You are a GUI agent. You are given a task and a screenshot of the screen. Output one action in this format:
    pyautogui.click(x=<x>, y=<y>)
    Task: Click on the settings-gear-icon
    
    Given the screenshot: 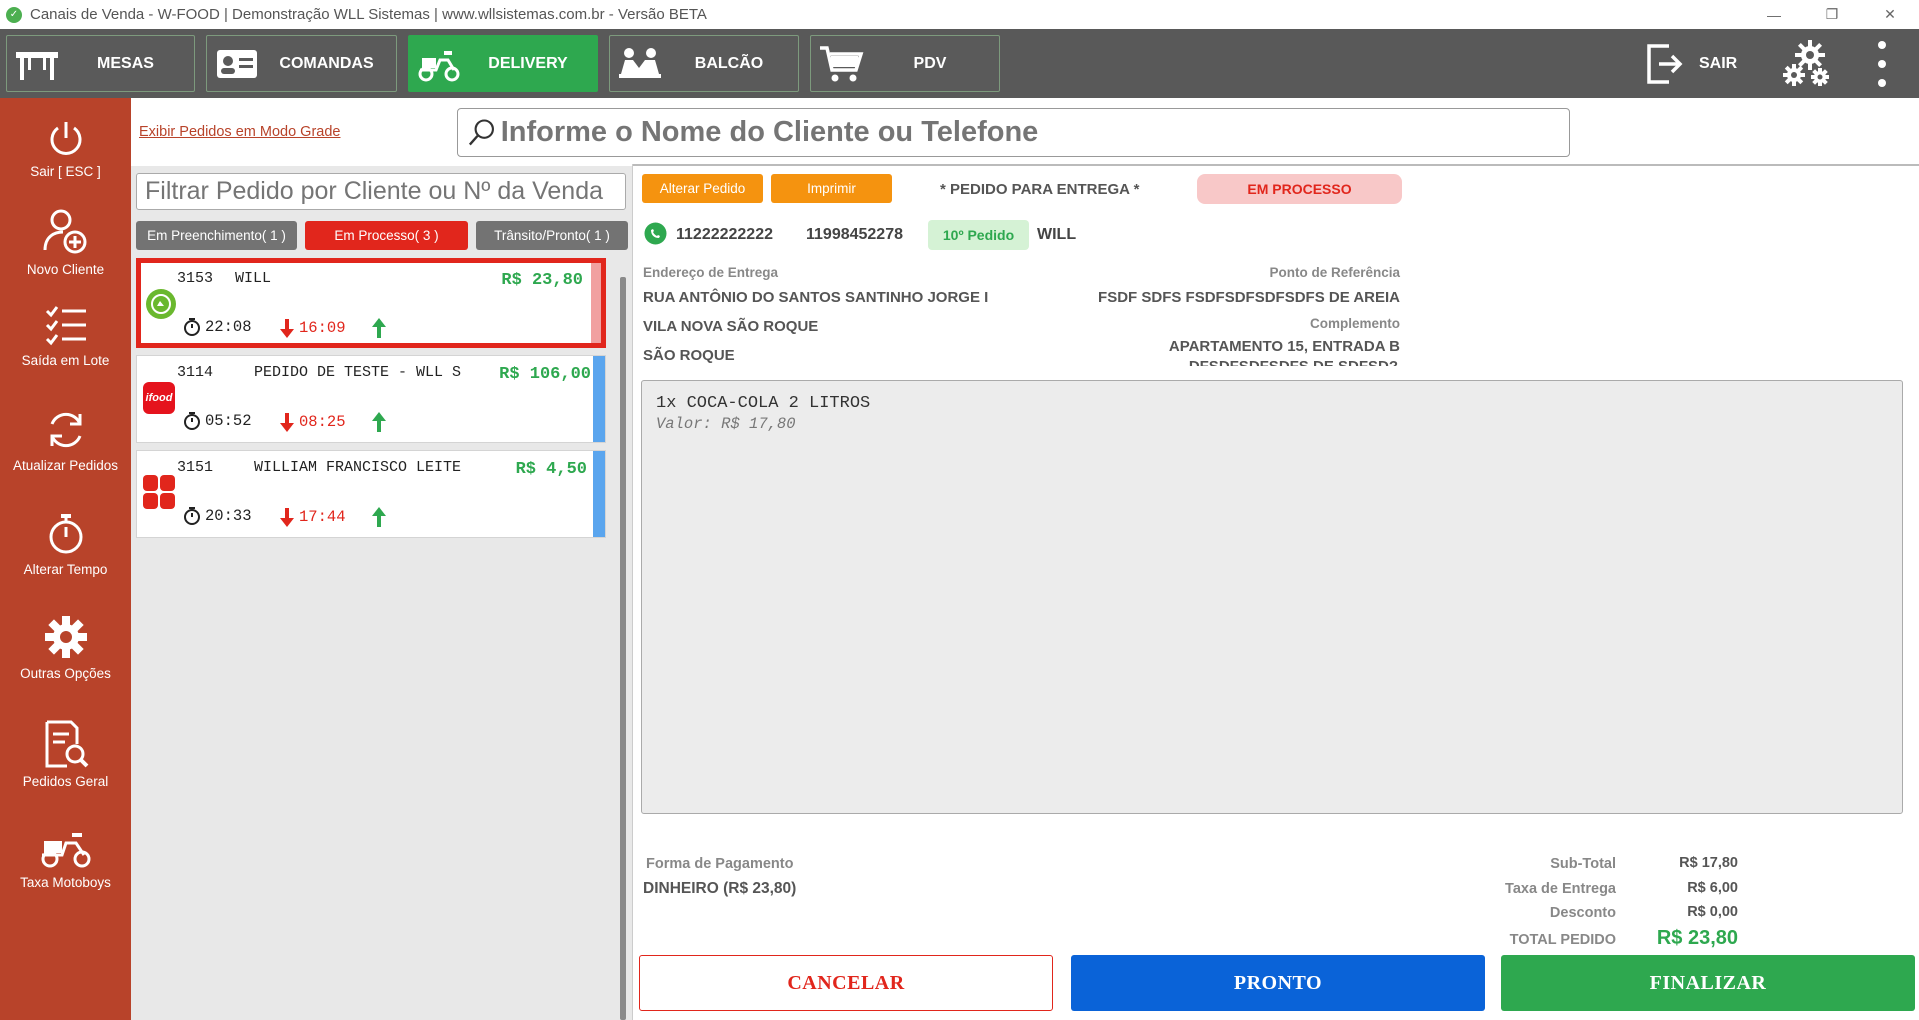 What is the action you would take?
    pyautogui.click(x=1807, y=66)
    